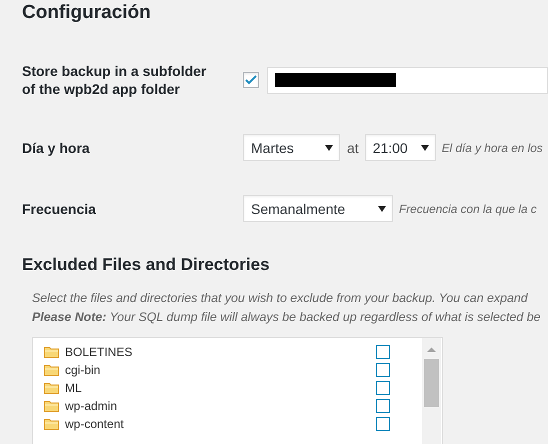 This screenshot has height=444, width=548. Describe the element at coordinates (220, 424) in the screenshot. I see `folder-name: wp-content` at that location.